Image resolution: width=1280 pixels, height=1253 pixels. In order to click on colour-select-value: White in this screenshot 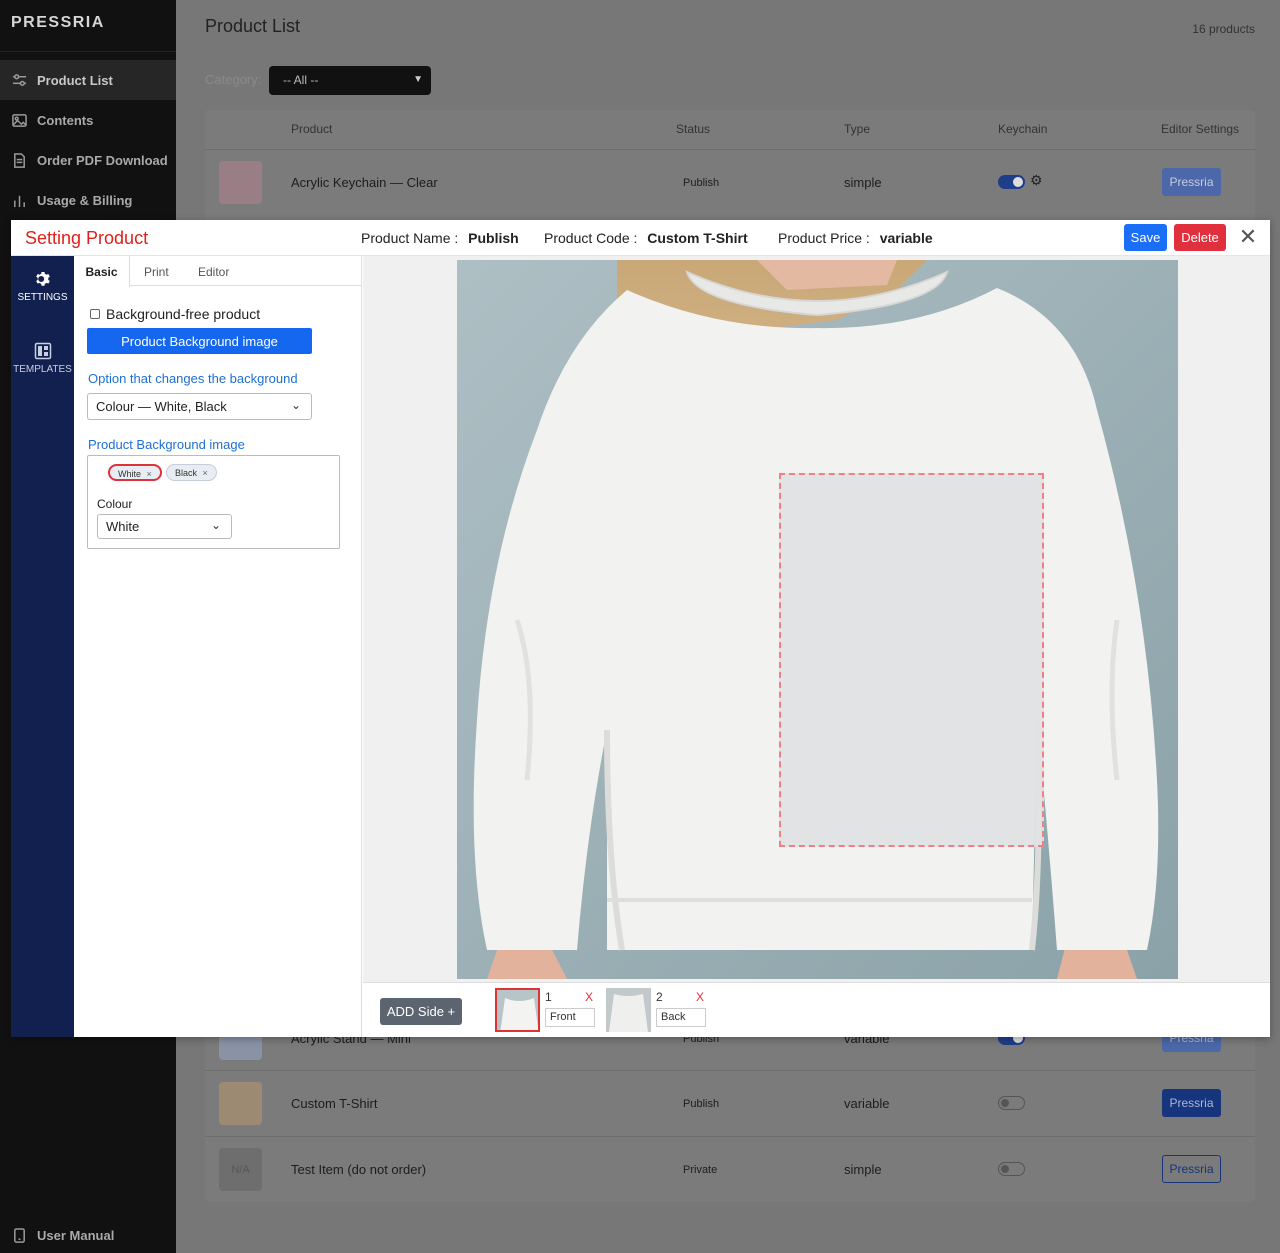, I will do `click(123, 526)`.